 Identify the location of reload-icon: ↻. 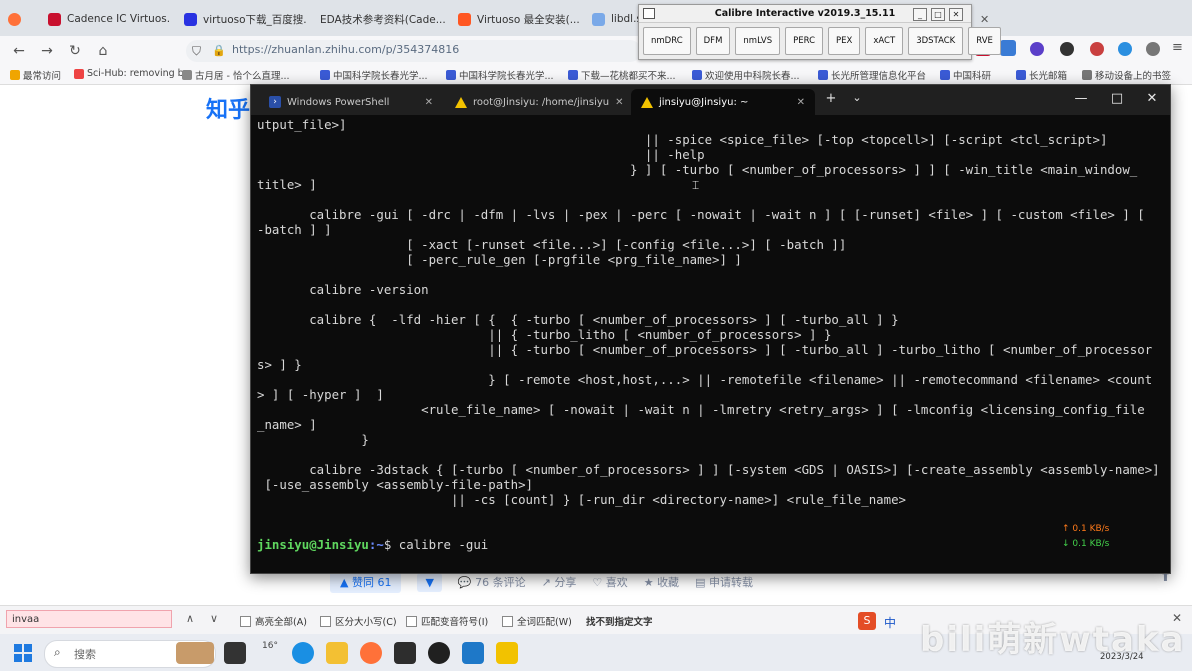
(75, 51).